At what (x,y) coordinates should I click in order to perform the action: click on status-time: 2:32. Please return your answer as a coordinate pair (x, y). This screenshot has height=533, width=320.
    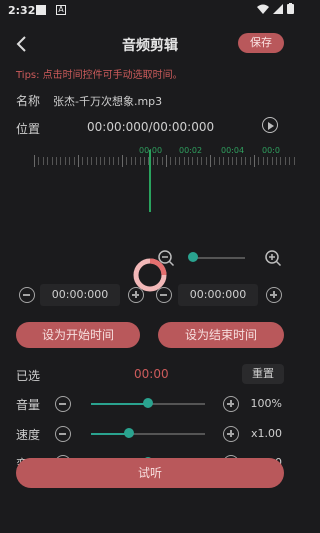
    Looking at the image, I should click on (22, 10).